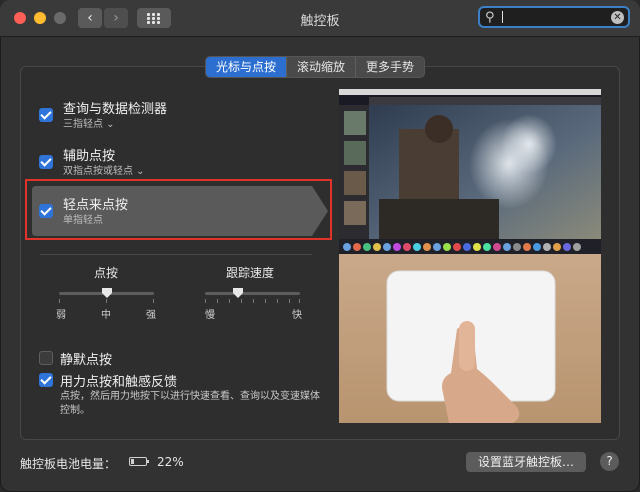 This screenshot has height=492, width=640. Describe the element at coordinates (238, 293) in the screenshot. I see `tracking-speed-thumb` at that location.